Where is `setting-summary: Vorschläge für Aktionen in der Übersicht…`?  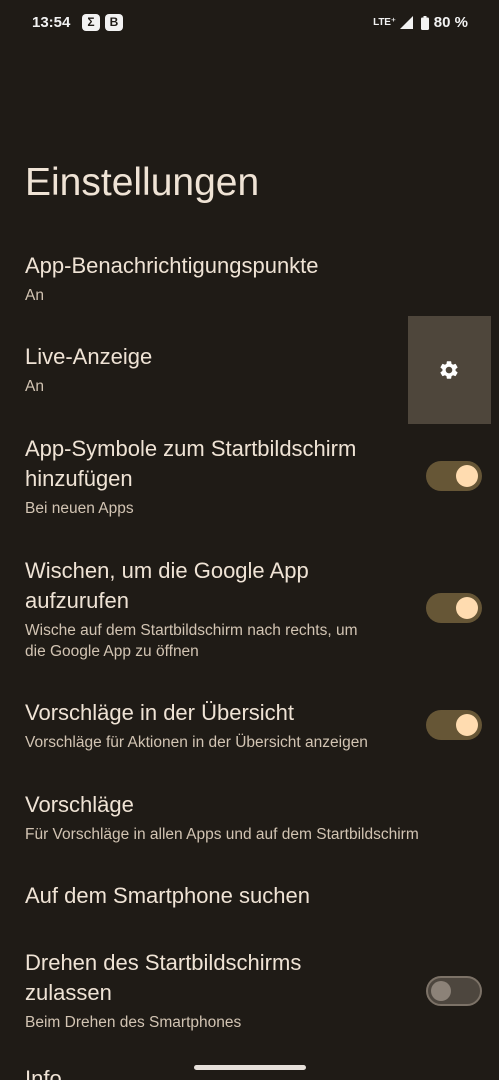
setting-summary: Vorschläge für Aktionen in der Übersicht… is located at coordinates (196, 742).